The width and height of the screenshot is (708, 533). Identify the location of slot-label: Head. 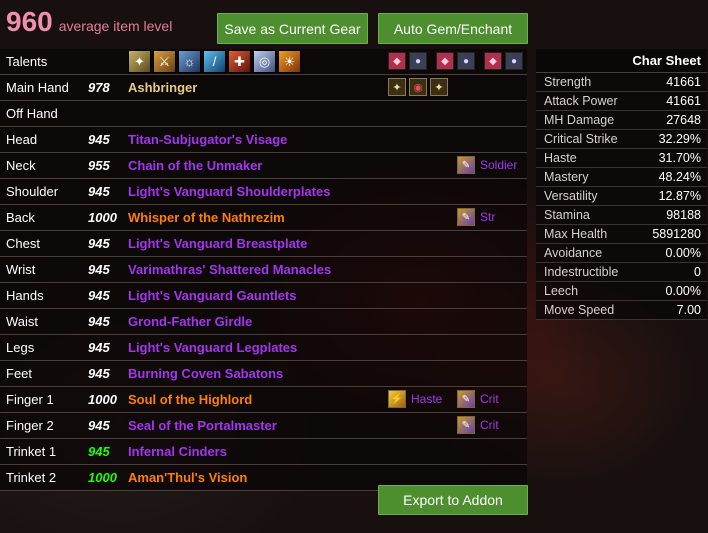
(22, 139).